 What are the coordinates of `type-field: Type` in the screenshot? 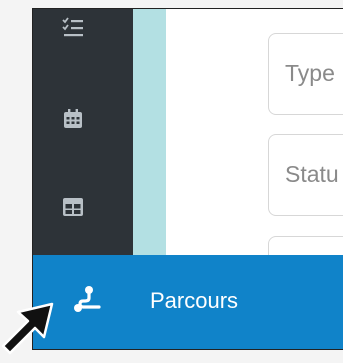 It's located at (305, 74).